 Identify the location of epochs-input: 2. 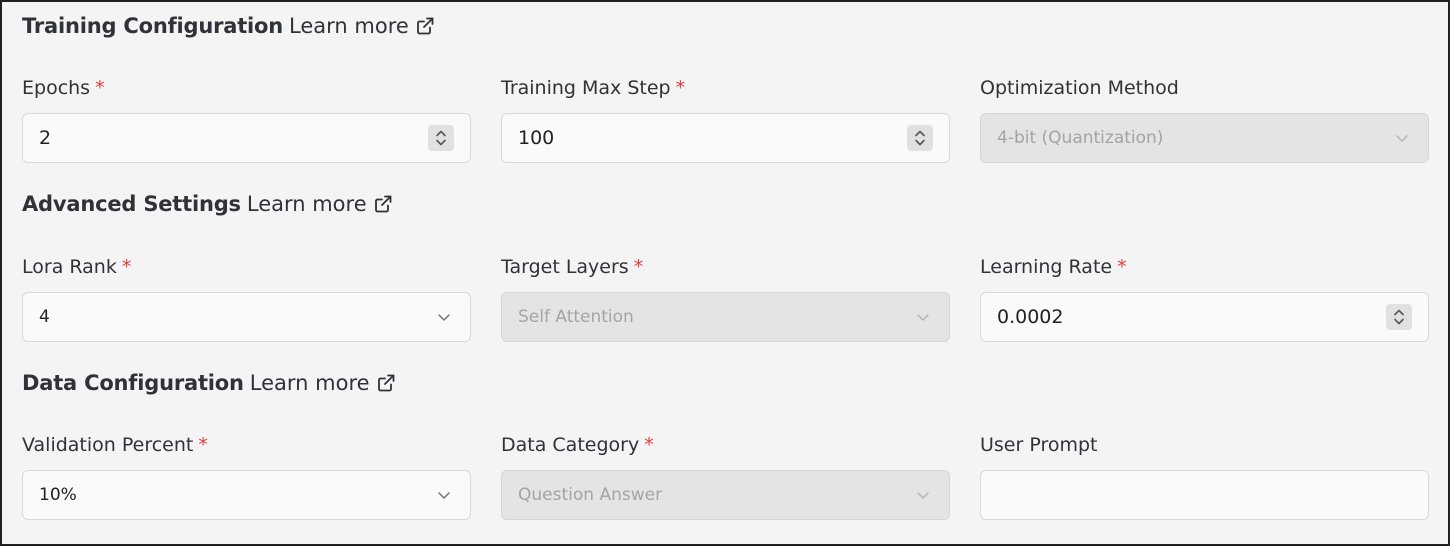
(246, 138).